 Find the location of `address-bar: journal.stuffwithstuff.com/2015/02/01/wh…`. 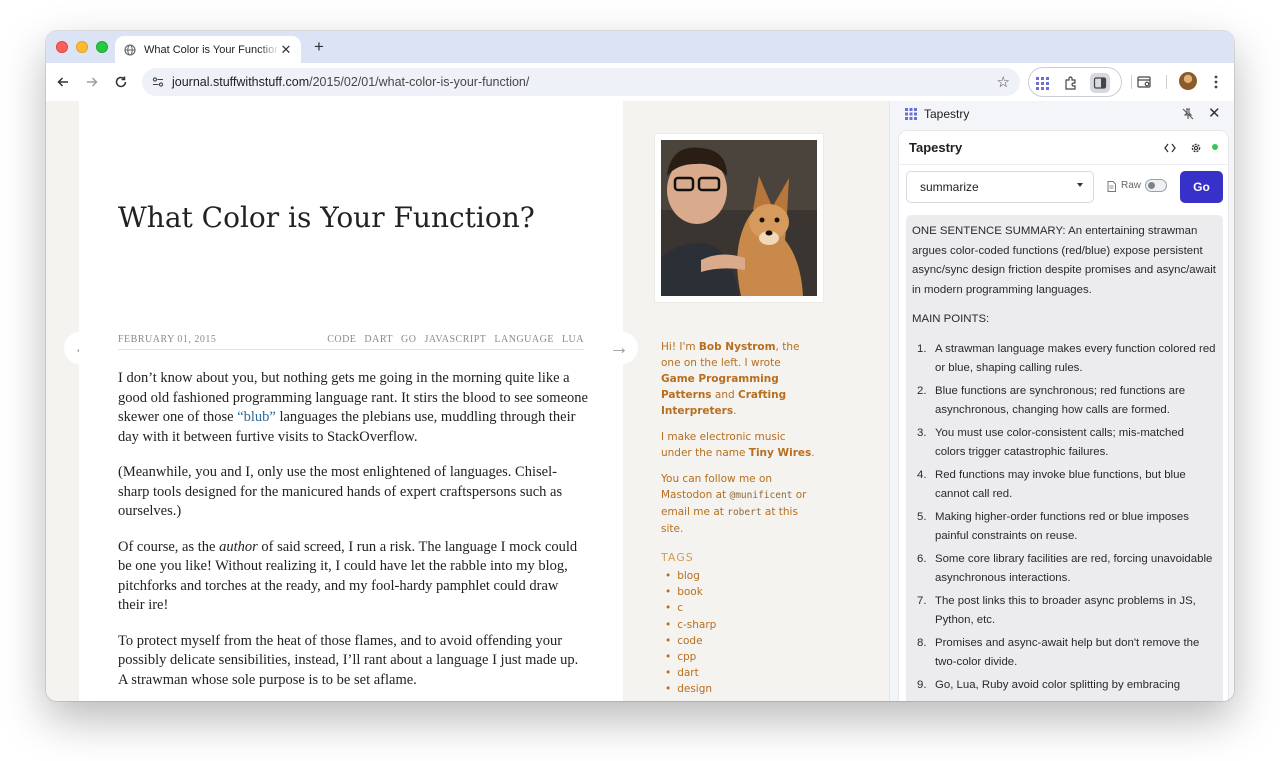

address-bar: journal.stuffwithstuff.com/2015/02/01/wh… is located at coordinates (581, 82).